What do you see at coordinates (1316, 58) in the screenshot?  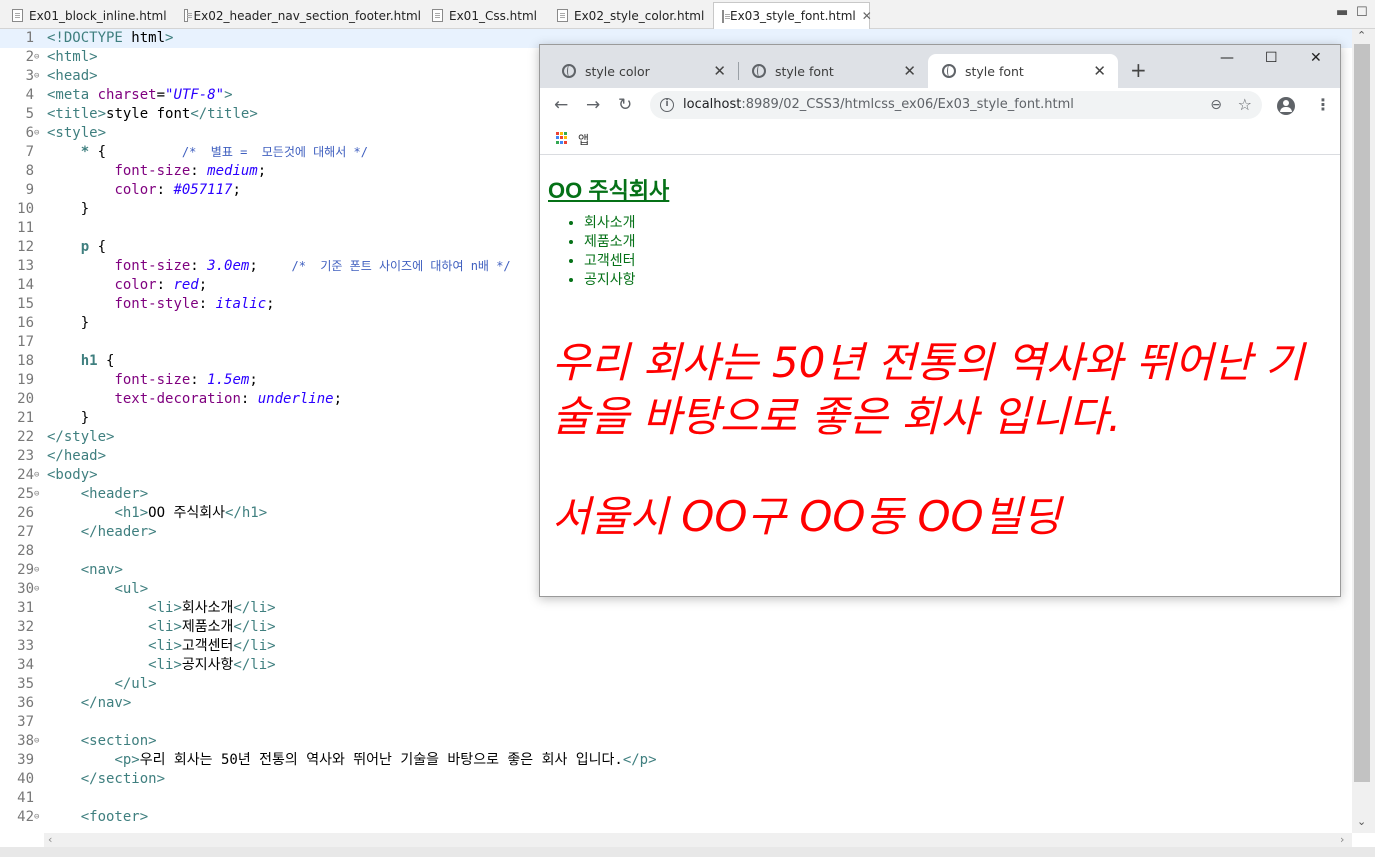 I see `close-window-icon: ✕` at bounding box center [1316, 58].